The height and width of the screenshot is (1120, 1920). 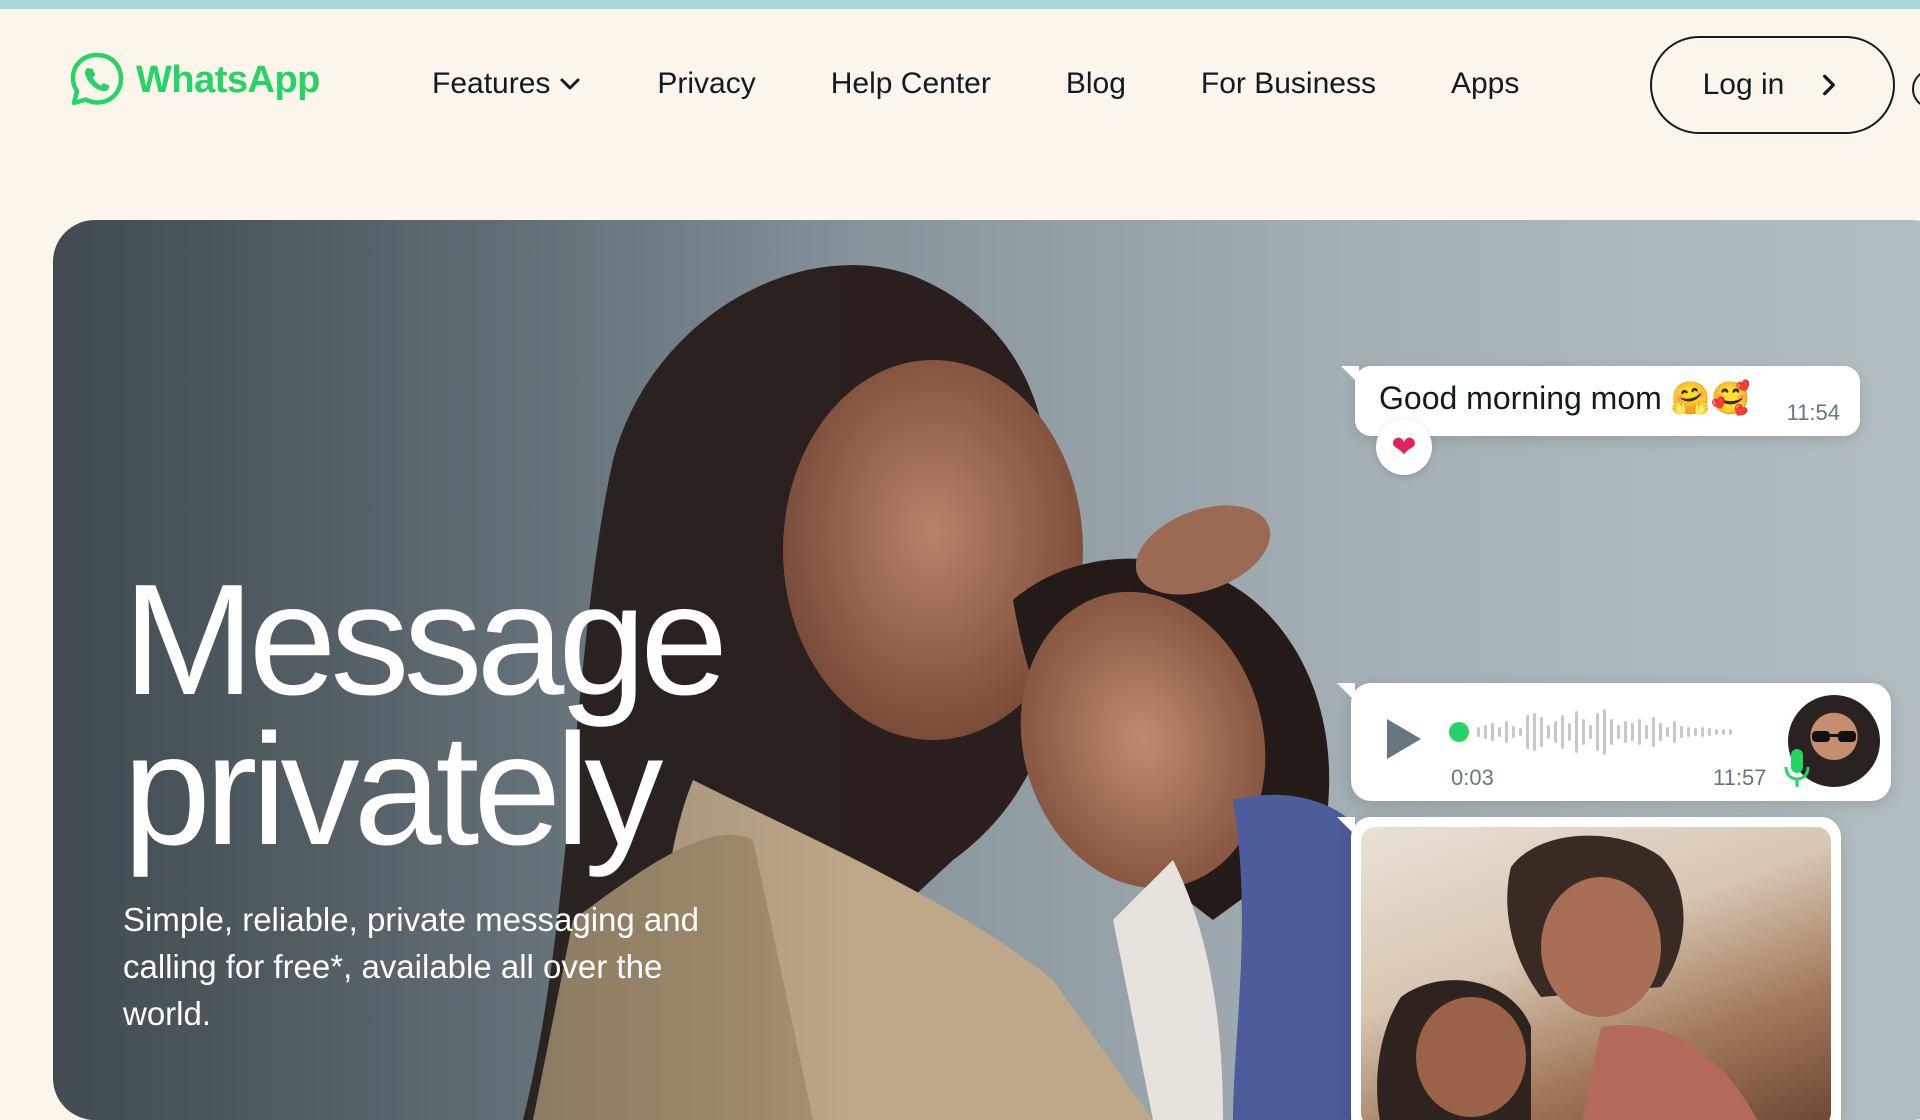 What do you see at coordinates (228, 79) in the screenshot?
I see `brand-name: WhatsApp` at bounding box center [228, 79].